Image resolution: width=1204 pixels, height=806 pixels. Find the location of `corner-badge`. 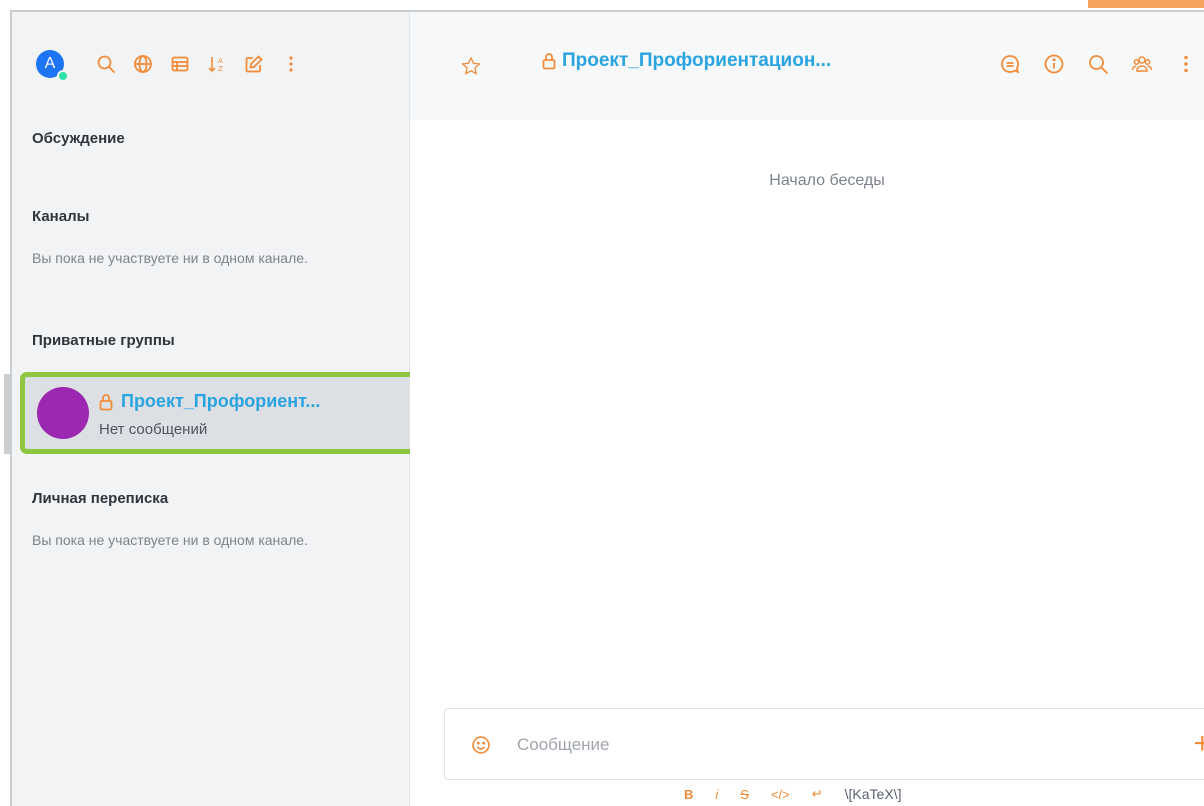

corner-badge is located at coordinates (1146, 4).